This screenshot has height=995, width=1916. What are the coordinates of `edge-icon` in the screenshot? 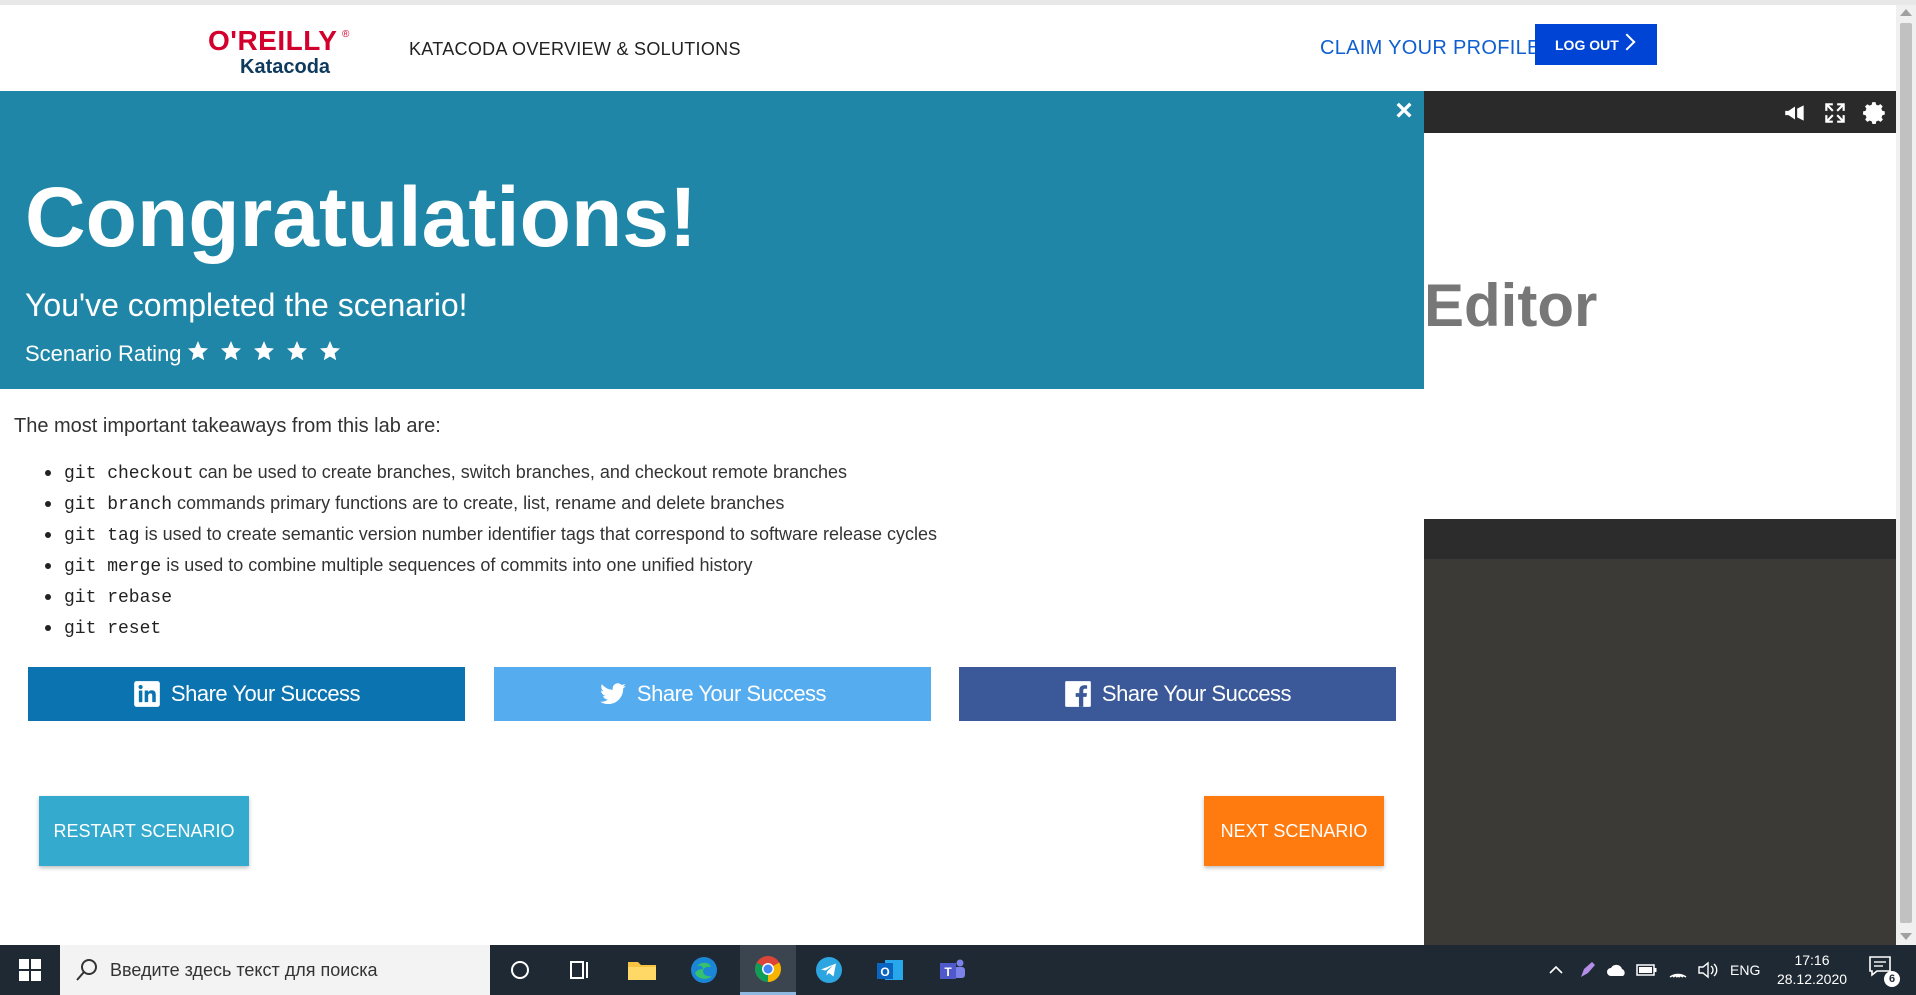 It's located at (704, 970).